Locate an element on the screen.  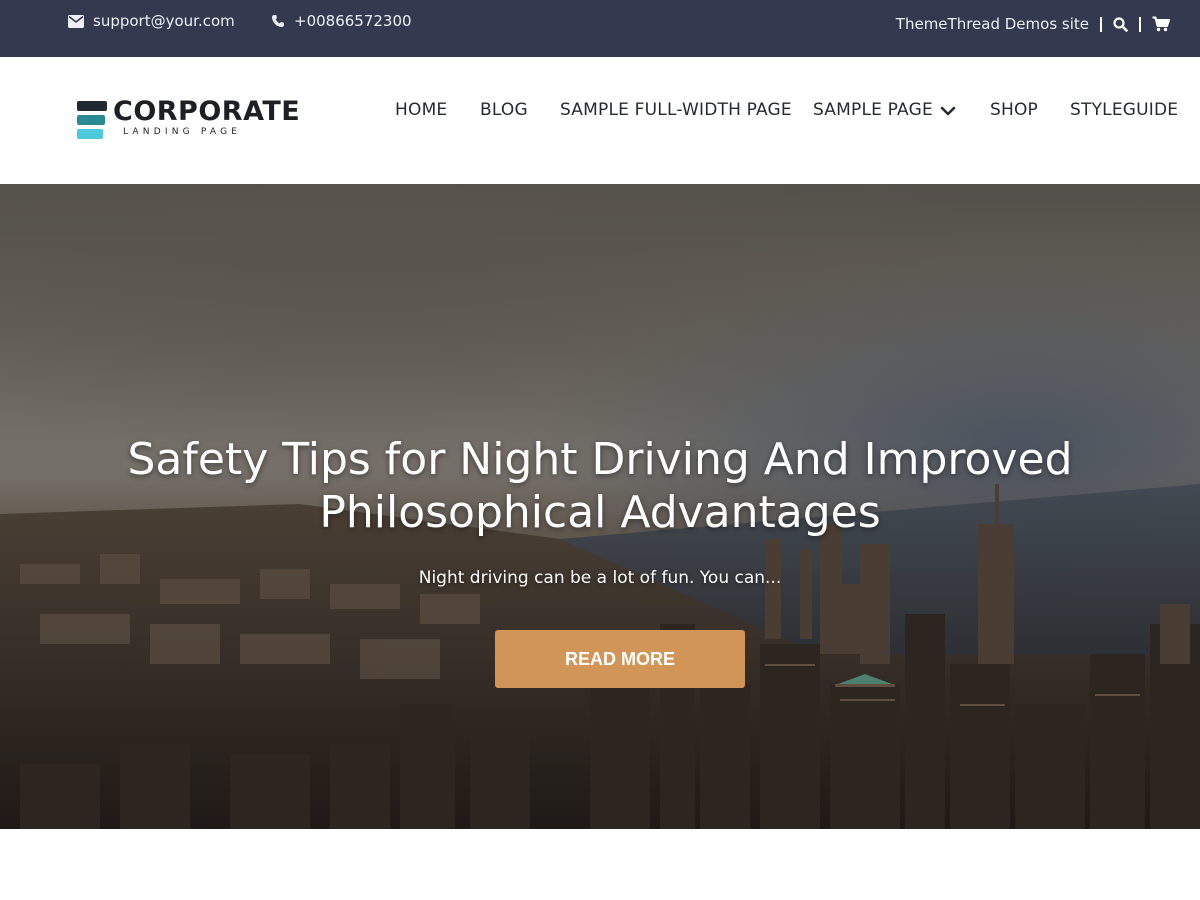
demos-site-link: ThemeThread Demos site is located at coordinates (992, 24).